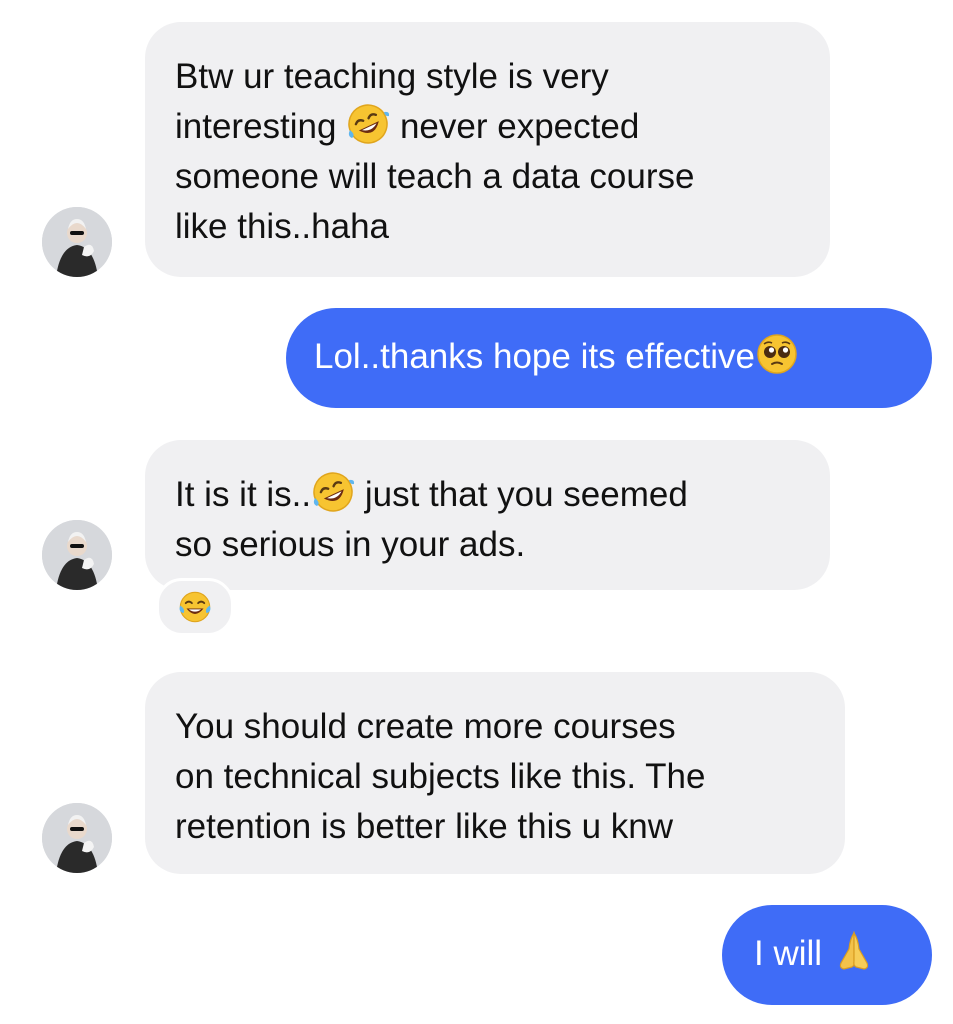  What do you see at coordinates (788, 953) in the screenshot?
I see `message-text: I will` at bounding box center [788, 953].